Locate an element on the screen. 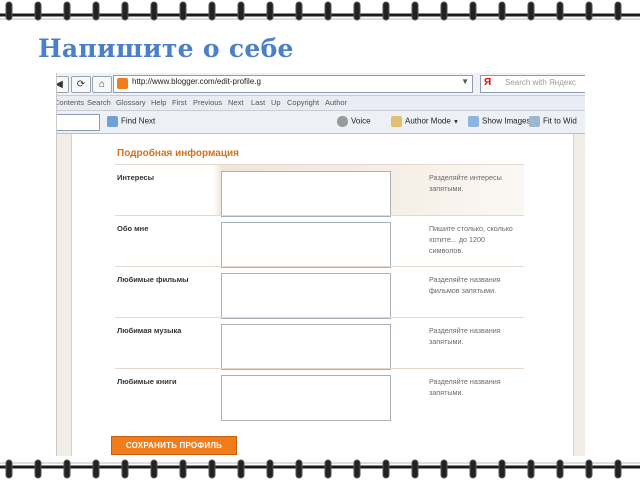 This screenshot has height=482, width=640. yandex-search-input: Я Search with Яндекс is located at coordinates (532, 84).